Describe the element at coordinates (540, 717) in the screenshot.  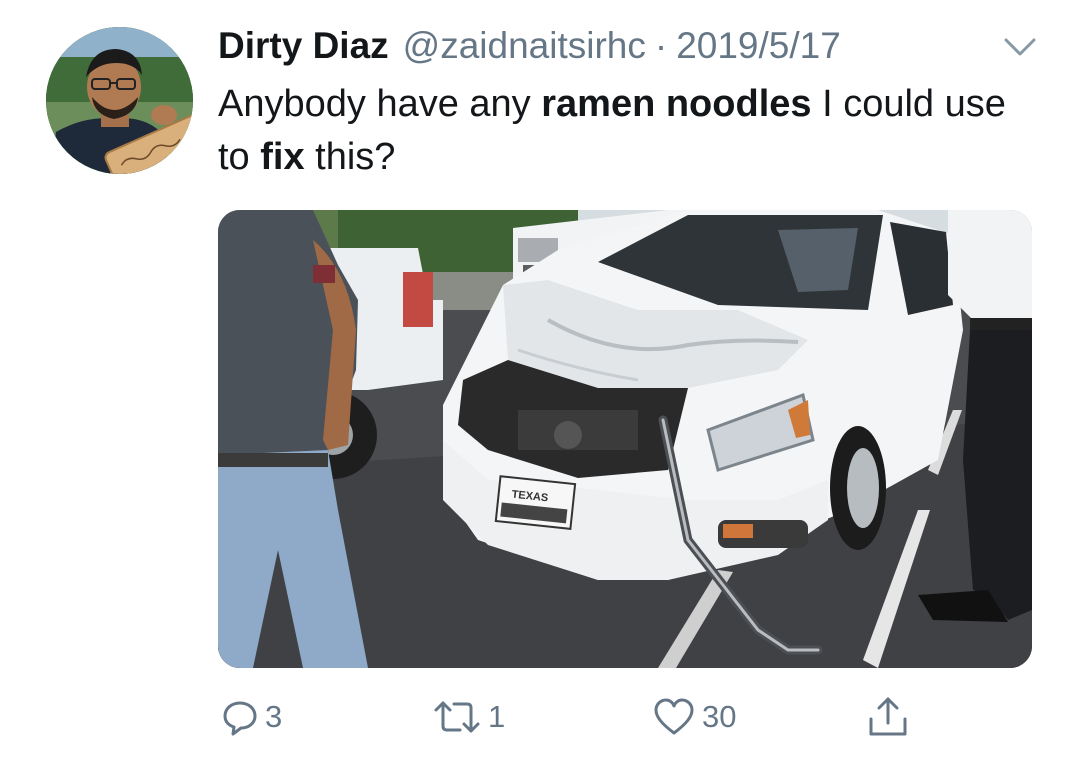
I see `tweet-actions: 3 1 30` at that location.